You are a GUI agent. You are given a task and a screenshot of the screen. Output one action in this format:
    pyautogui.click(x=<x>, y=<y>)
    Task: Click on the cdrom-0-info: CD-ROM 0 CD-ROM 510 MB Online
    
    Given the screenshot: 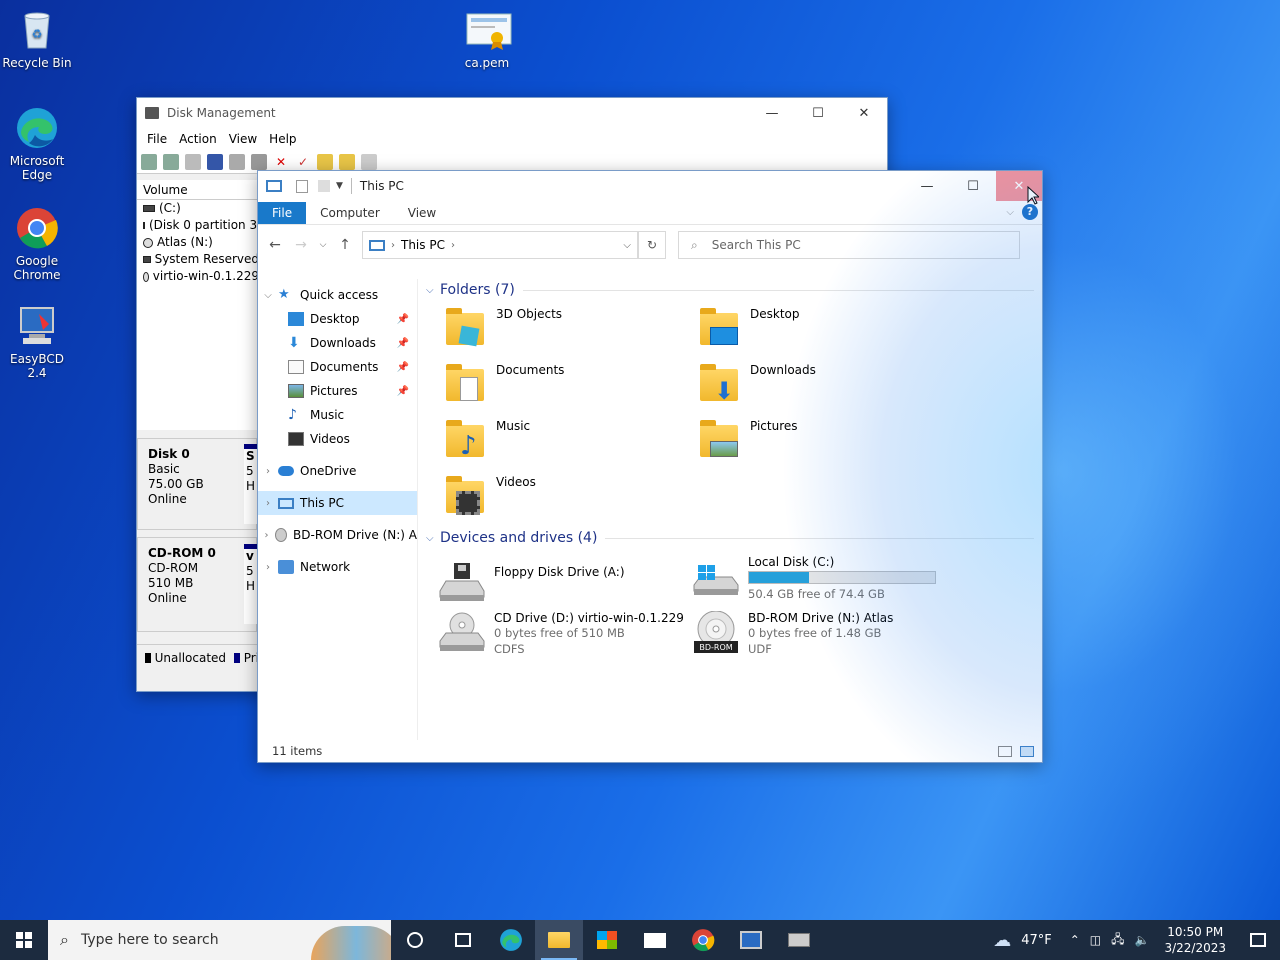 What is the action you would take?
    pyautogui.click(x=197, y=584)
    